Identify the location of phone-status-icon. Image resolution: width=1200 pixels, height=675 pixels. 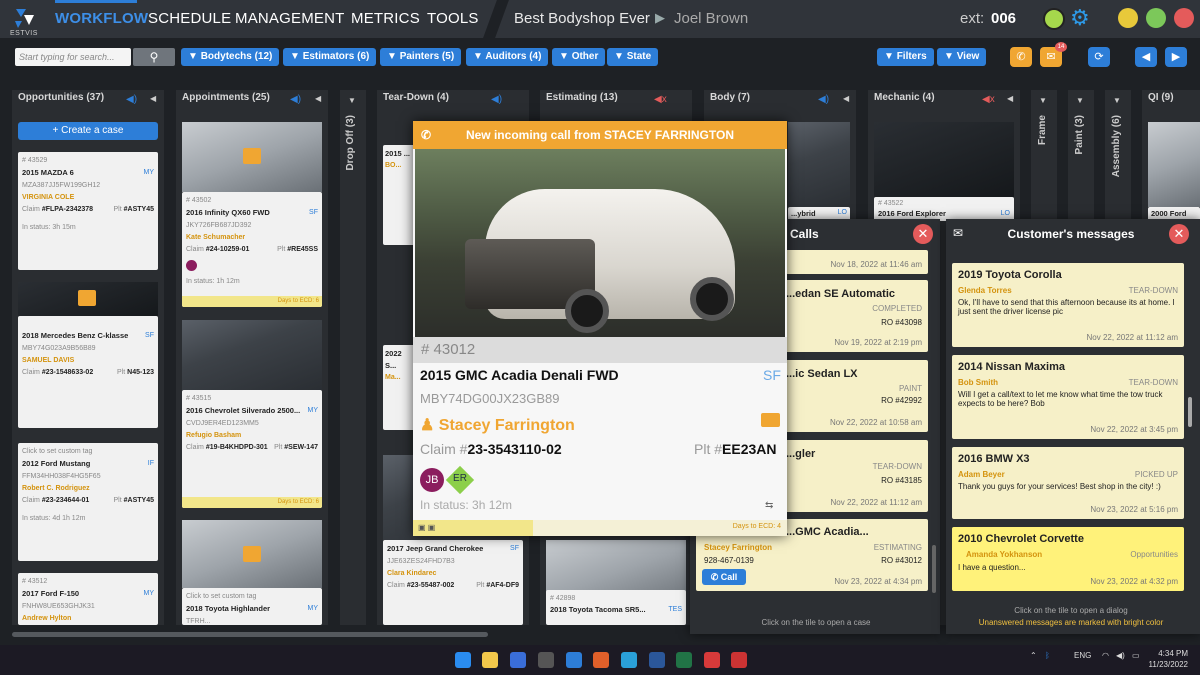
(1054, 19).